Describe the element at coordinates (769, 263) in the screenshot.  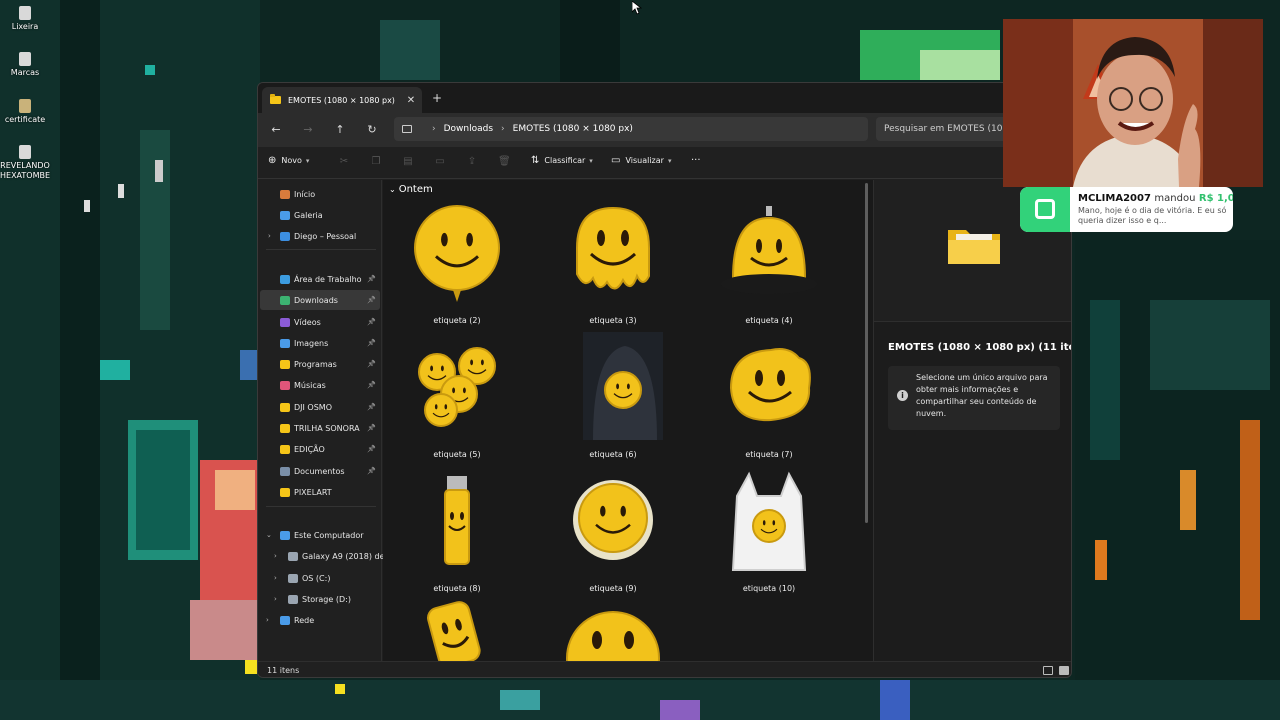
I see `file-item: etiqueta (4)` at that location.